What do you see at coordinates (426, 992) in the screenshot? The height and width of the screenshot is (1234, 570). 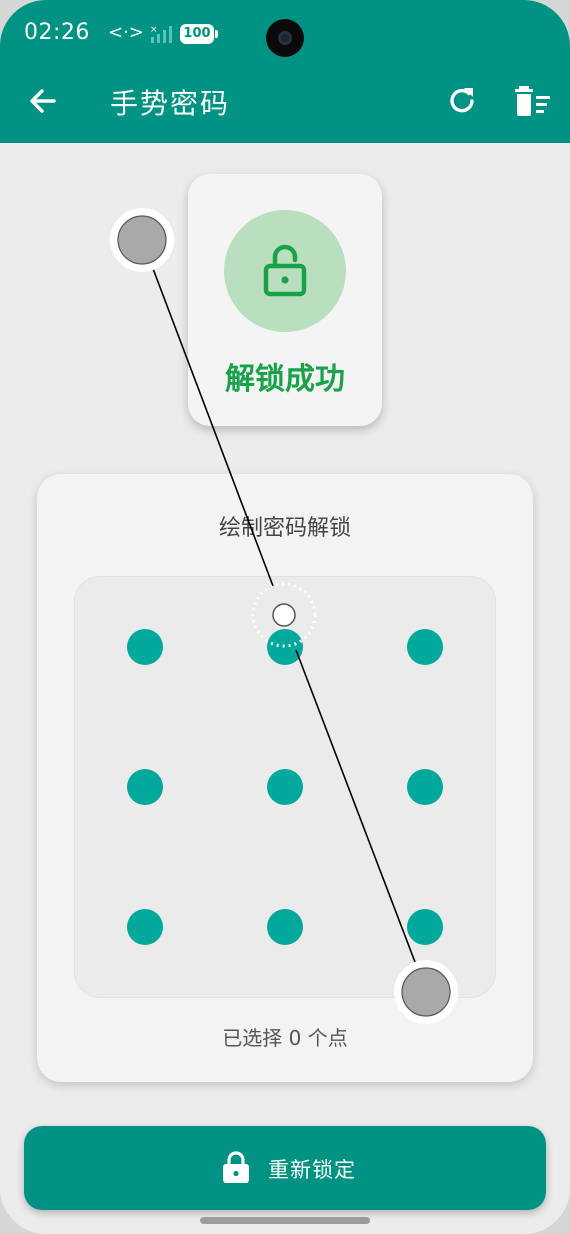 I see `touch-end-point` at bounding box center [426, 992].